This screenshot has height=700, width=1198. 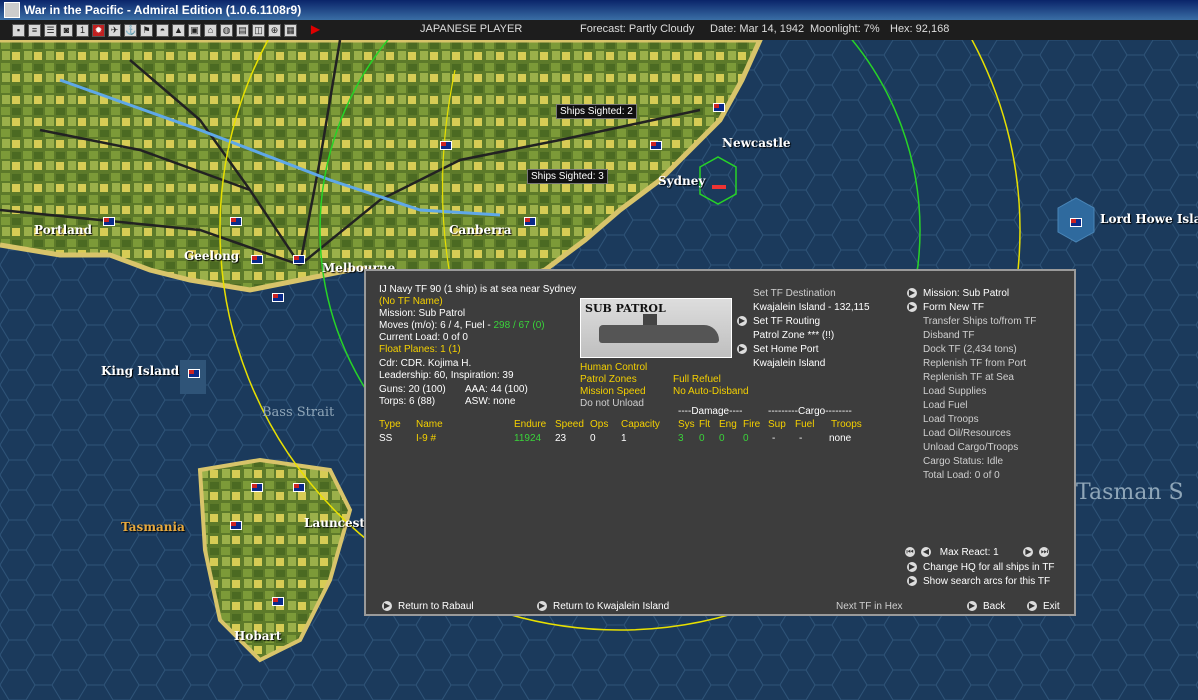 I want to click on mission-select-label: Mission: Sub Patrol, so click(x=966, y=293).